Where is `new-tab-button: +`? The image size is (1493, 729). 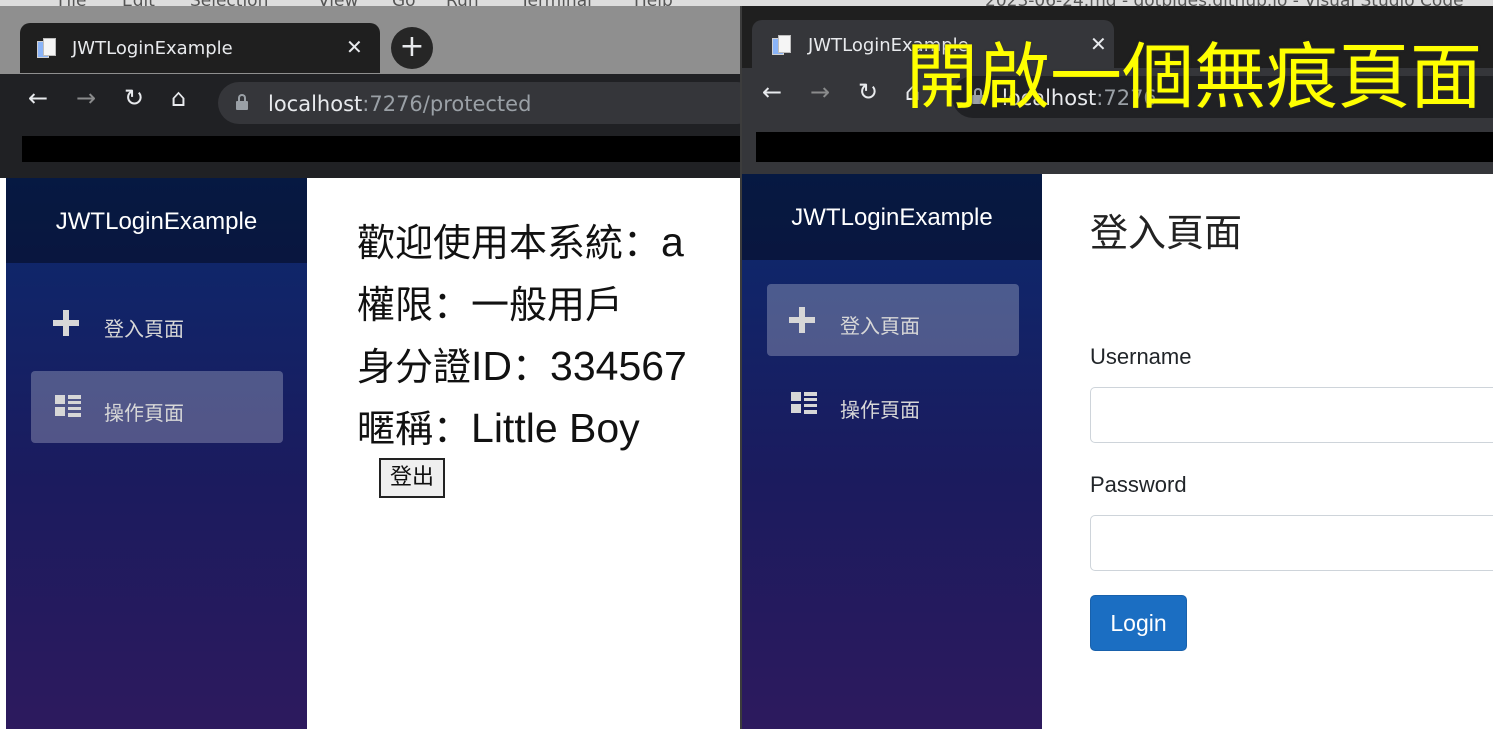 new-tab-button: + is located at coordinates (412, 48).